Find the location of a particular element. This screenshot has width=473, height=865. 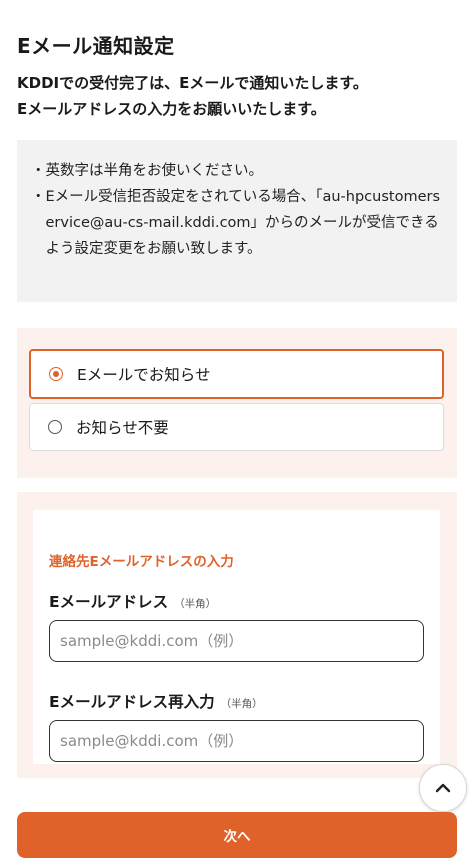

email-confirm-label-hint: （半角） is located at coordinates (241, 704).